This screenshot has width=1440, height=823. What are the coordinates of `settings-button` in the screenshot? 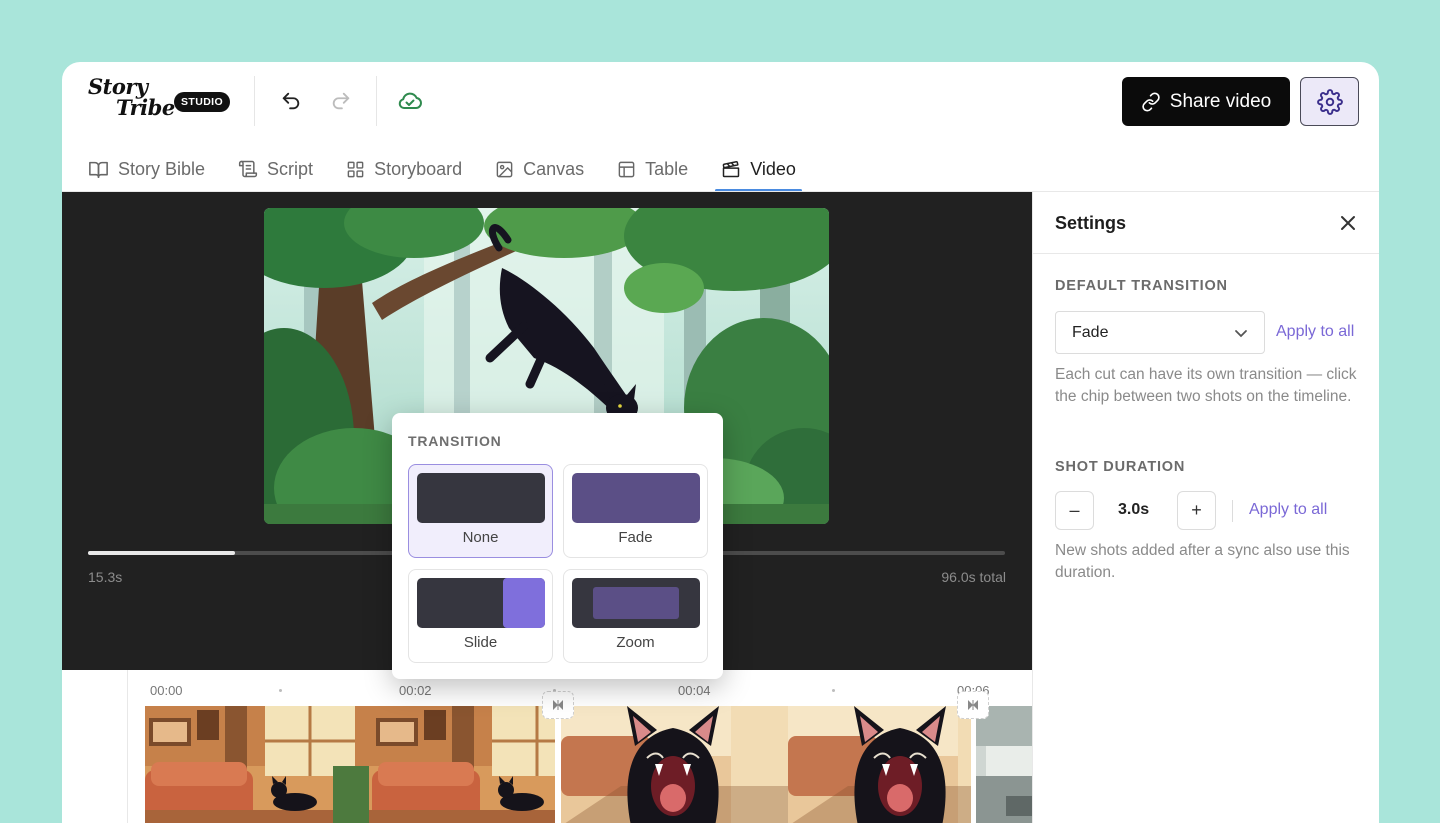 It's located at (1329, 101).